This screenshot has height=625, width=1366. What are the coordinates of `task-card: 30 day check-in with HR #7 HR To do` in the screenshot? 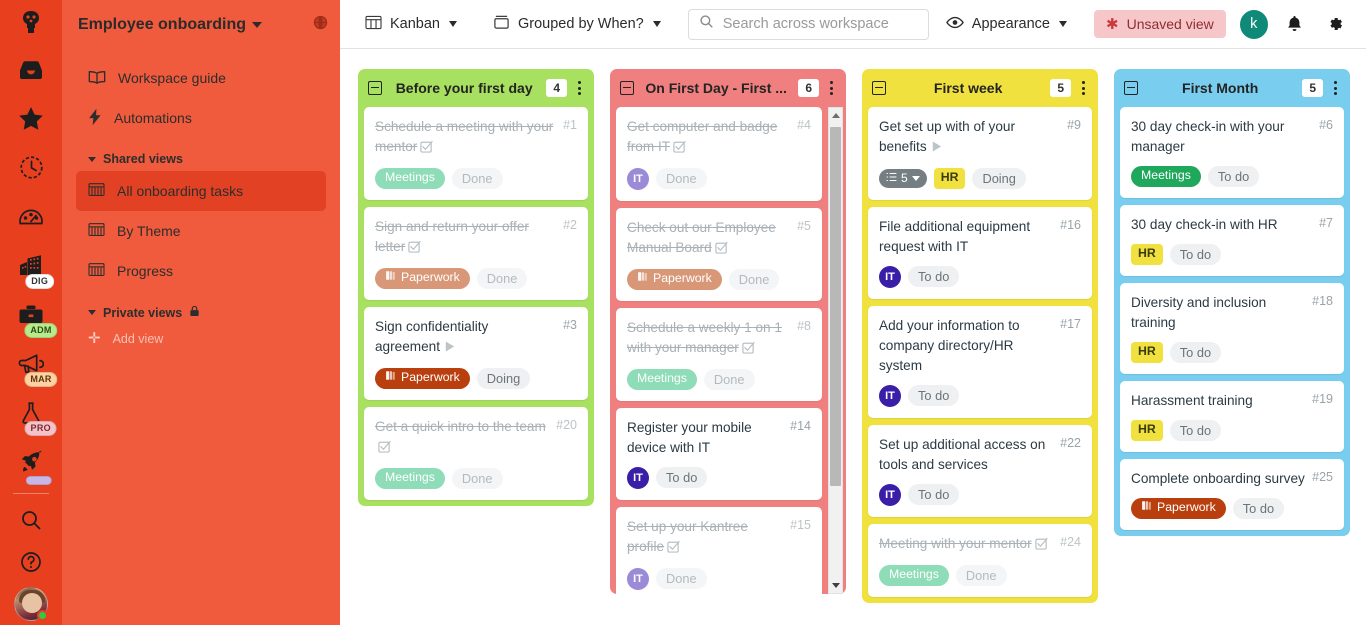 It's located at (1232, 240).